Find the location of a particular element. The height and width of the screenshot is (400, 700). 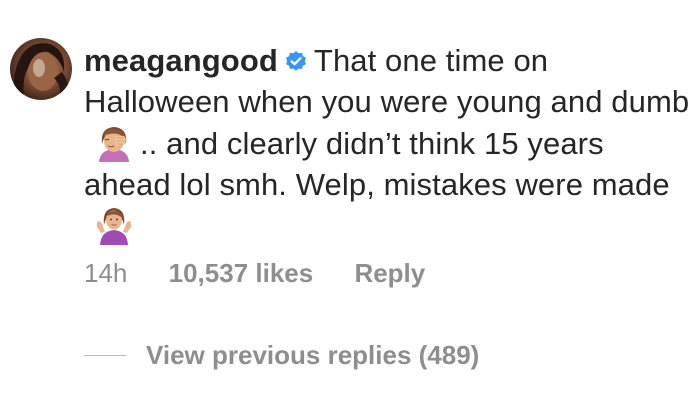

avatar-photo is located at coordinates (41, 71).